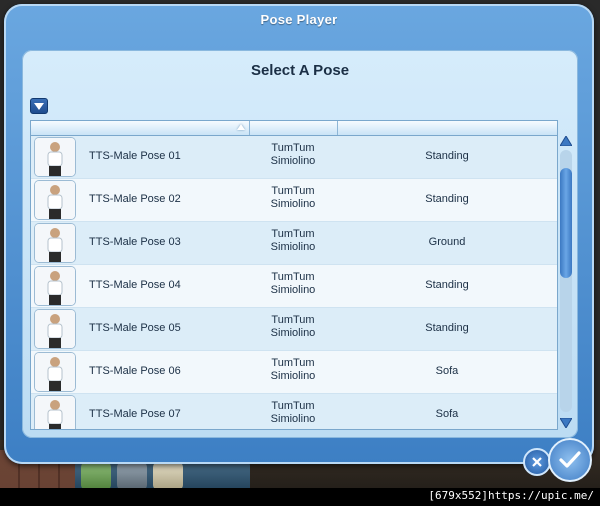 Image resolution: width=600 pixels, height=506 pixels. Describe the element at coordinates (511, 495) in the screenshot. I see `watermark-text: [679x552]https://upic.me/` at that location.